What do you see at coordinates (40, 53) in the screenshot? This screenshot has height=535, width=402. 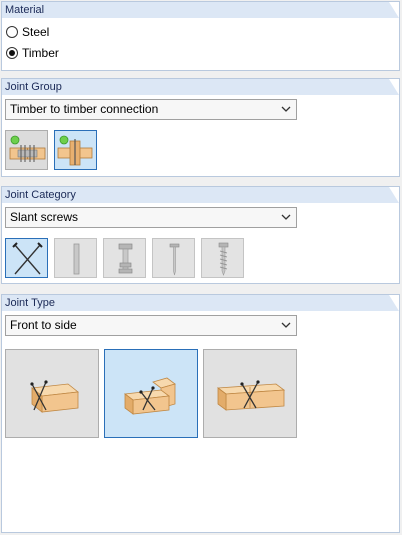 I see `radio-timber-label: Timber` at bounding box center [40, 53].